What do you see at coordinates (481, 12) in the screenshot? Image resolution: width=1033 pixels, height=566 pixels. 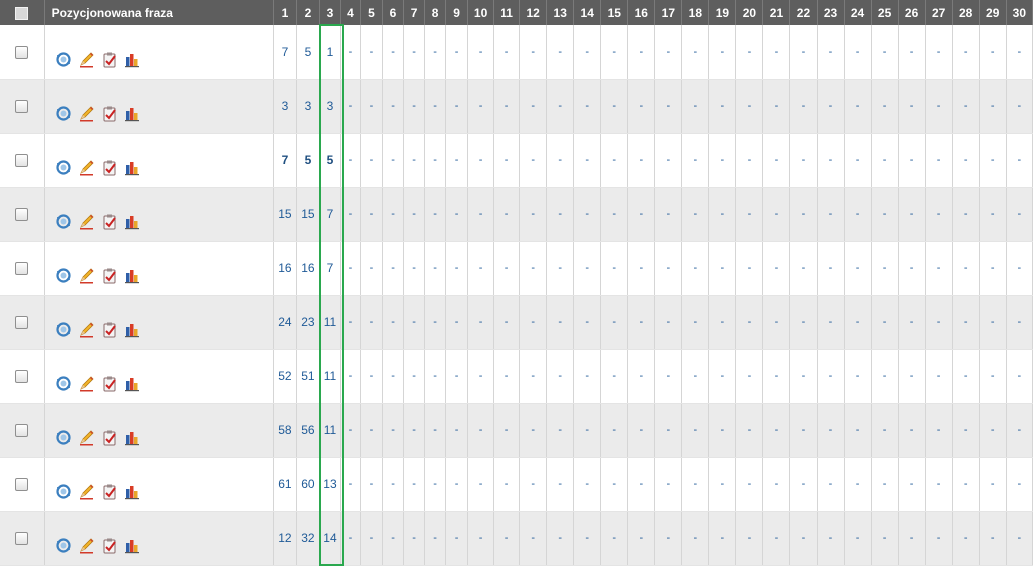 I see `column-header-day-10: 10` at bounding box center [481, 12].